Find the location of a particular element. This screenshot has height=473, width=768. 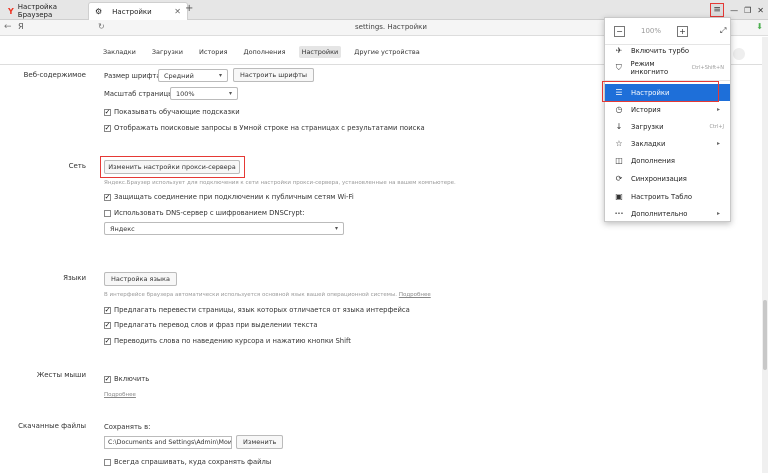

section-web-content-label: Веб-содержимое is located at coordinates (54, 75).